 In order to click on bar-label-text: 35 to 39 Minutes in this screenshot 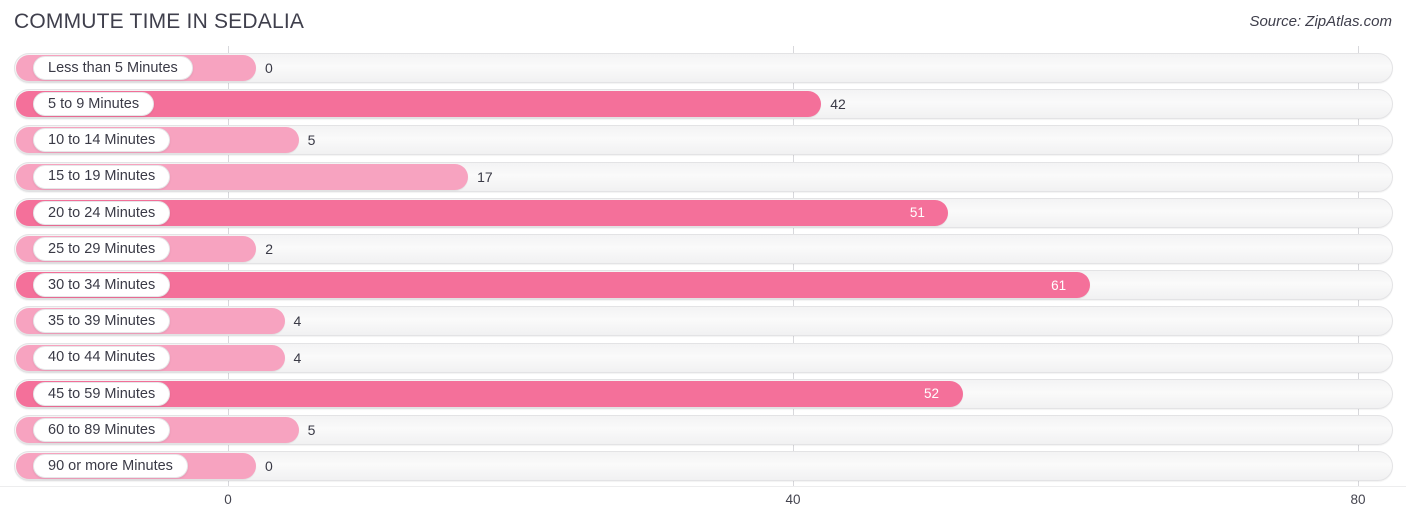, I will do `click(102, 321)`.